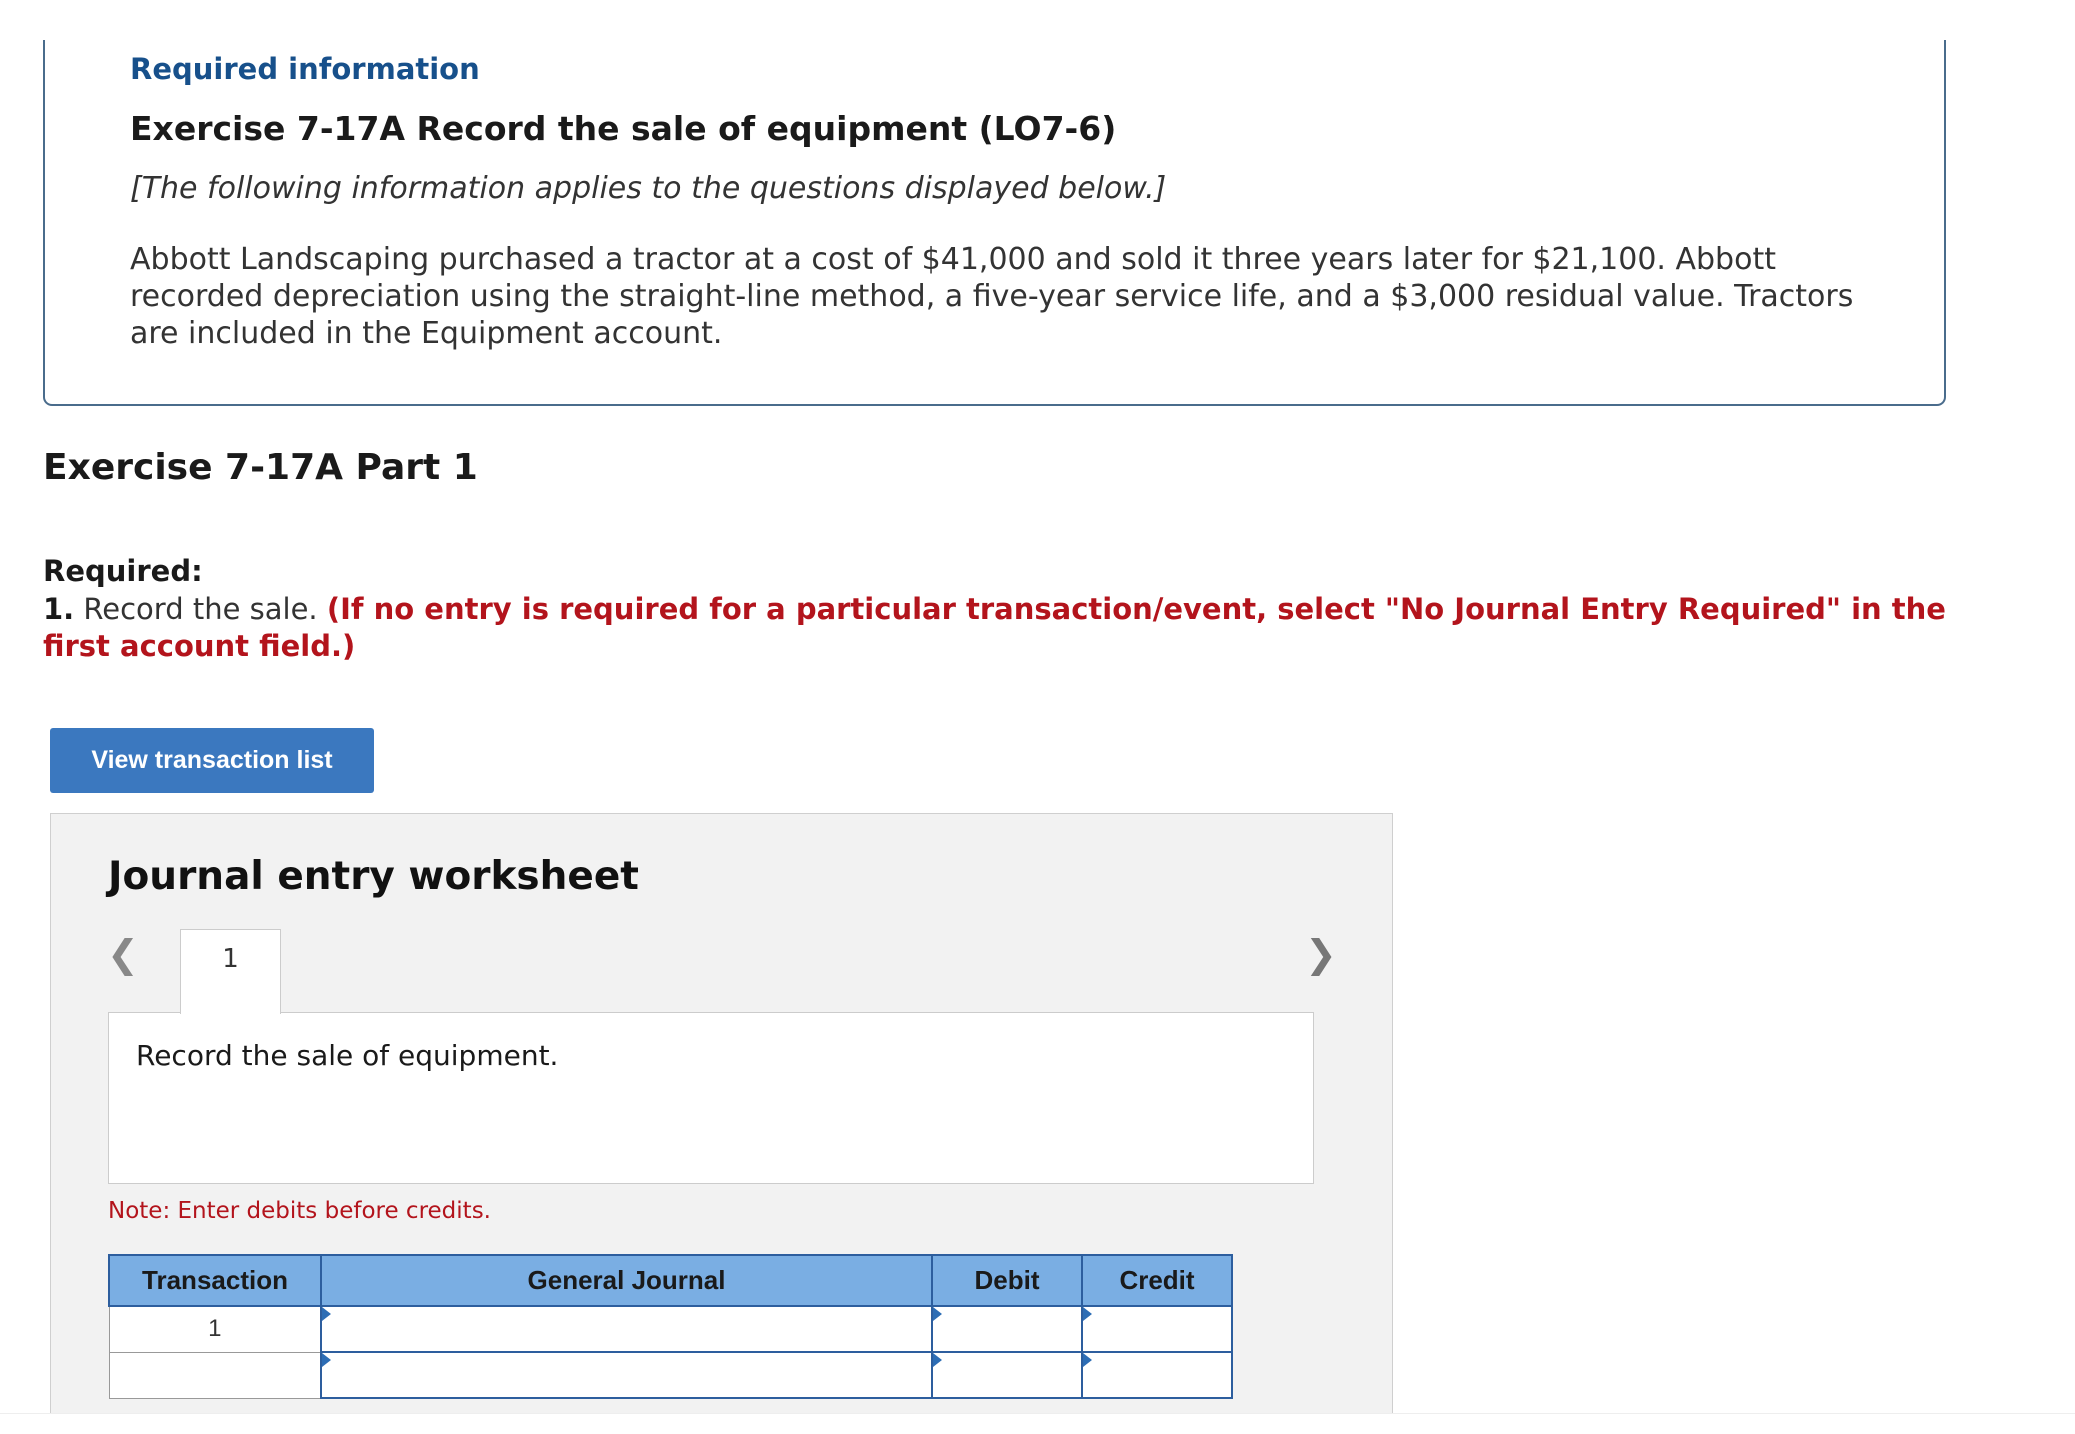  What do you see at coordinates (299, 1211) in the screenshot?
I see `debits-credits-note: Note: Enter debits before credits.` at bounding box center [299, 1211].